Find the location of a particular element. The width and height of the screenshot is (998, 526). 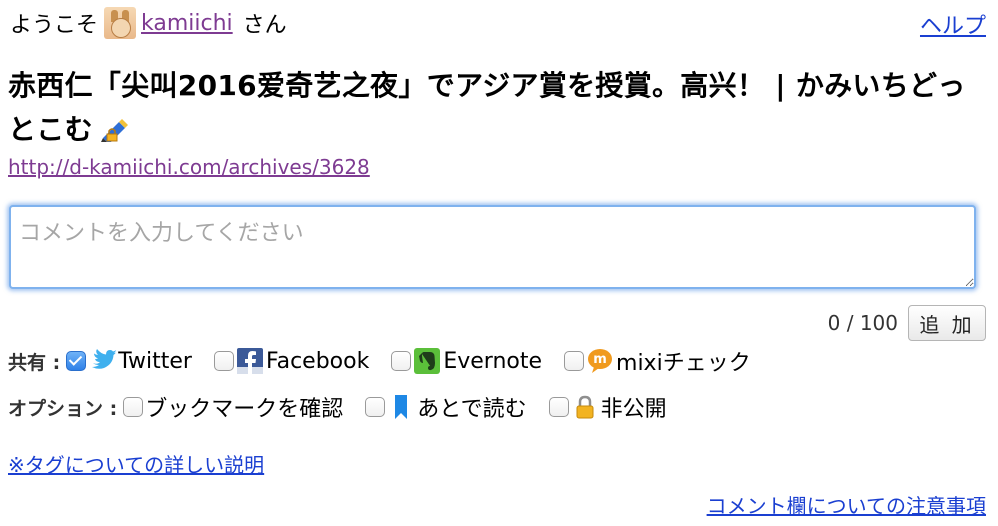

welcome-row: ようこそ kamiichi さん is located at coordinates (148, 23).